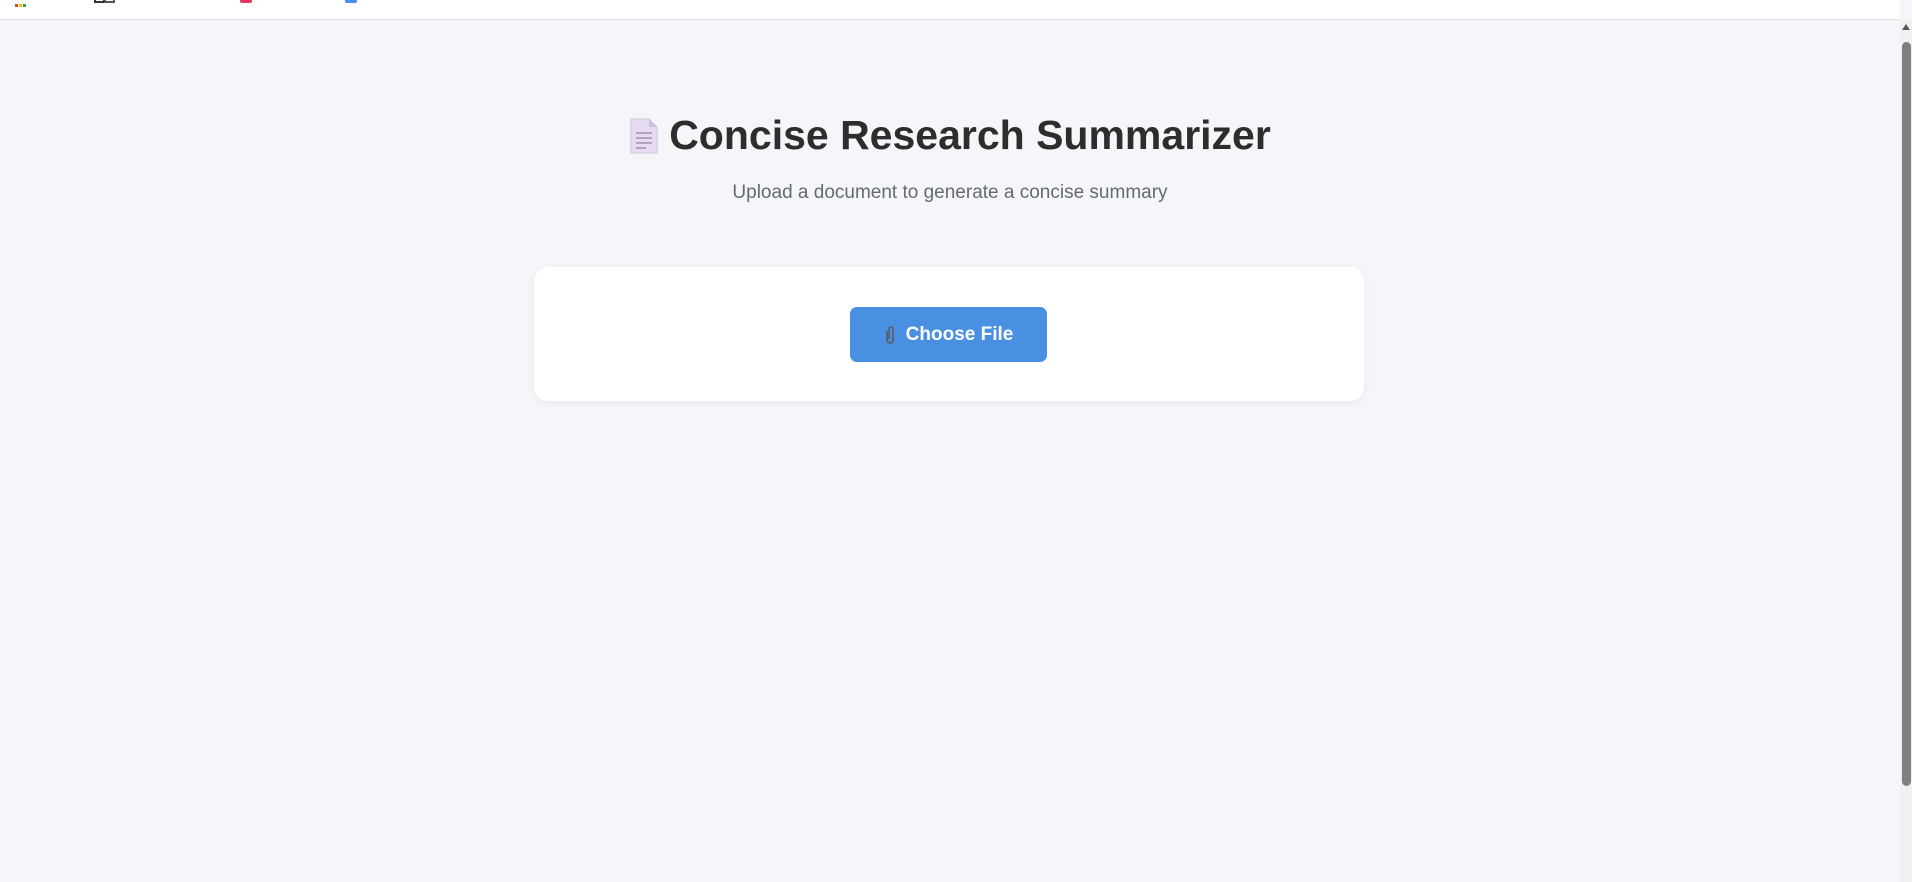 This screenshot has height=882, width=1912. I want to click on apps-icon, so click(22, 3).